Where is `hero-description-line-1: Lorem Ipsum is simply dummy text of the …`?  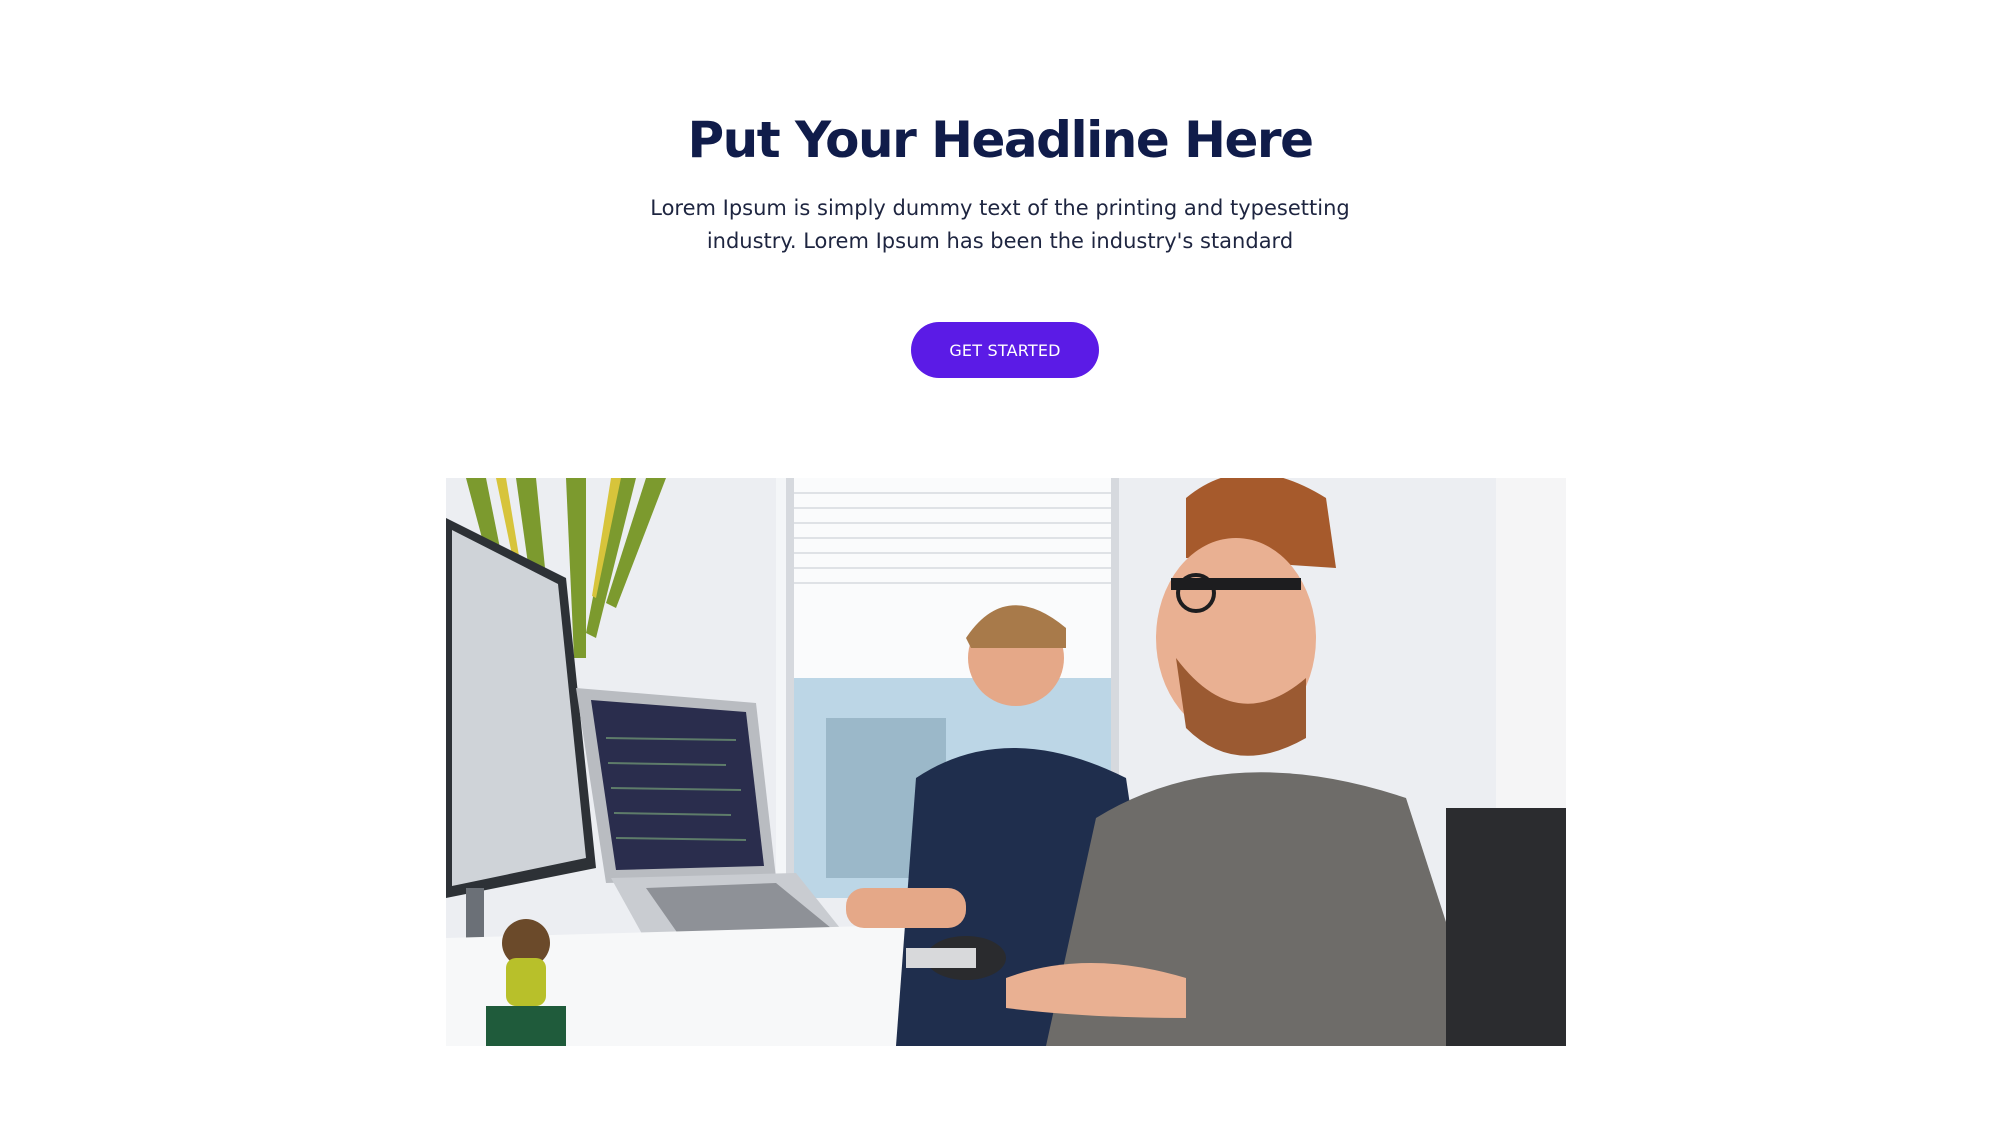
hero-description-line-1: Lorem Ipsum is simply dummy text of the … is located at coordinates (1000, 208).